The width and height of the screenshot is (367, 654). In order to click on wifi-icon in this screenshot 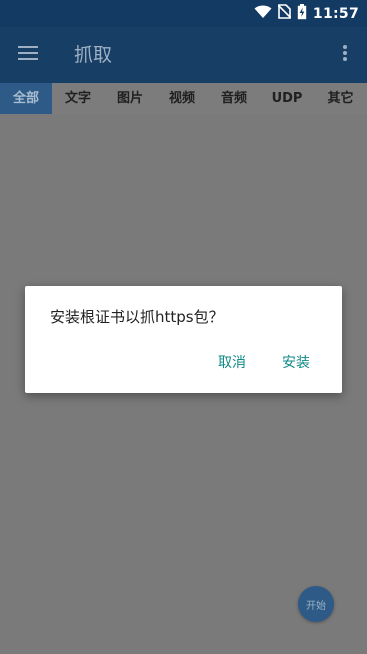, I will do `click(263, 13)`.